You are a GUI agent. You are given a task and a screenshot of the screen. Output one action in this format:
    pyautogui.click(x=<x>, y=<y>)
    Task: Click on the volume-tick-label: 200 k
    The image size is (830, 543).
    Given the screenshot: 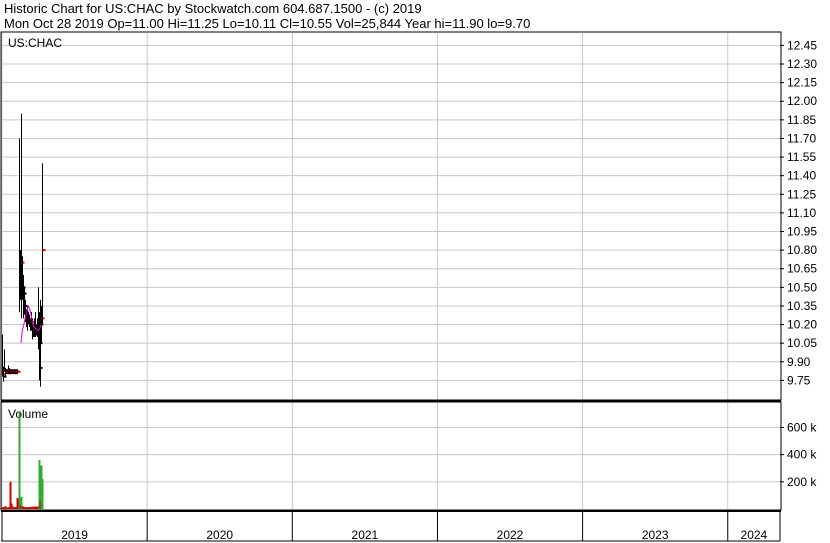 What is the action you would take?
    pyautogui.click(x=802, y=482)
    